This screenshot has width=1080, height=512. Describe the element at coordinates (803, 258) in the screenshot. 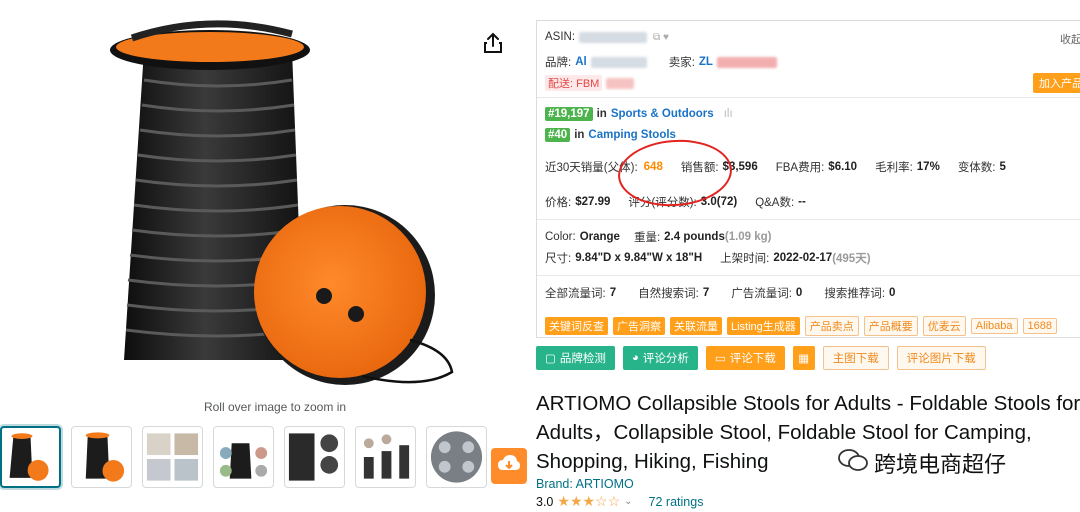

I see `listed-value: 2022-02-17` at that location.